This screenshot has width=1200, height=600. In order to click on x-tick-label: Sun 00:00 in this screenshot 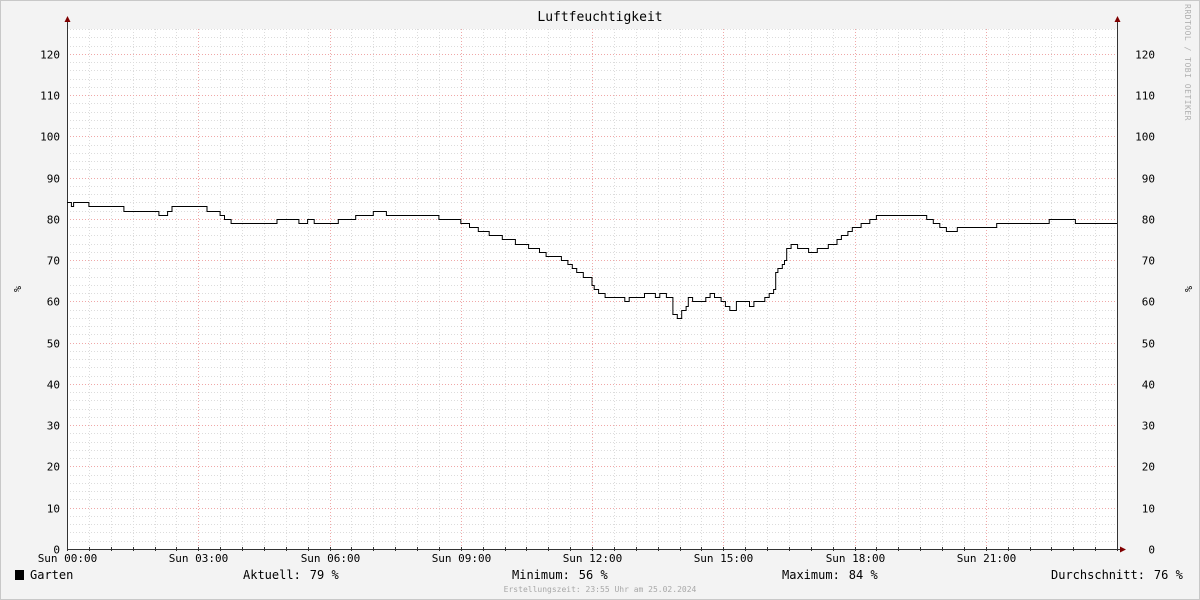, I will do `click(68, 558)`.